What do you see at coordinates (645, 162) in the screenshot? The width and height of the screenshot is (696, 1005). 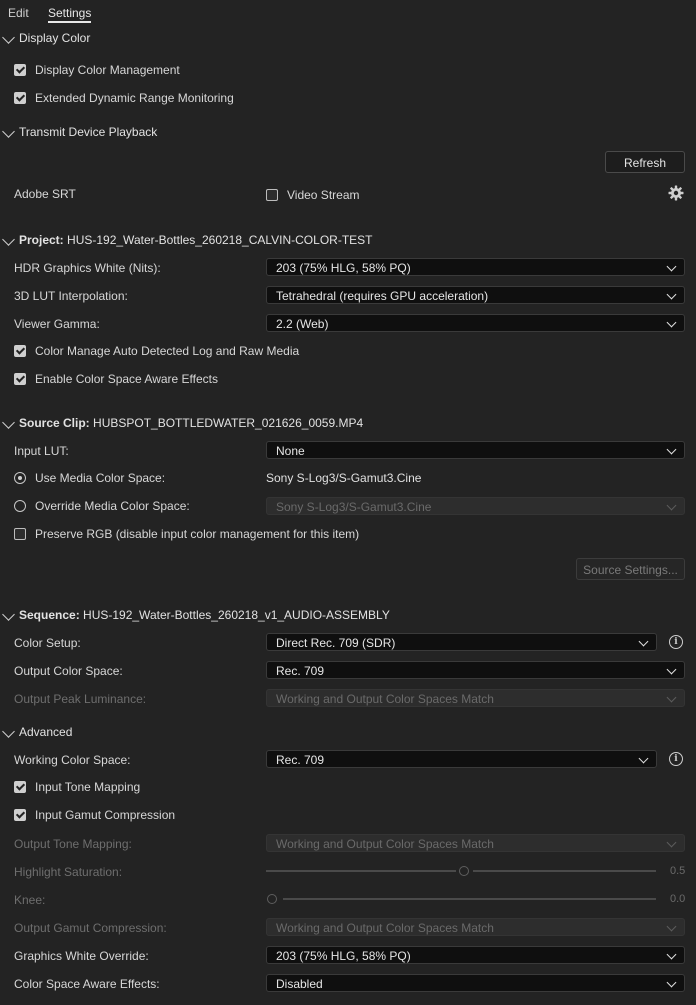 I see `refresh-button: Refresh` at bounding box center [645, 162].